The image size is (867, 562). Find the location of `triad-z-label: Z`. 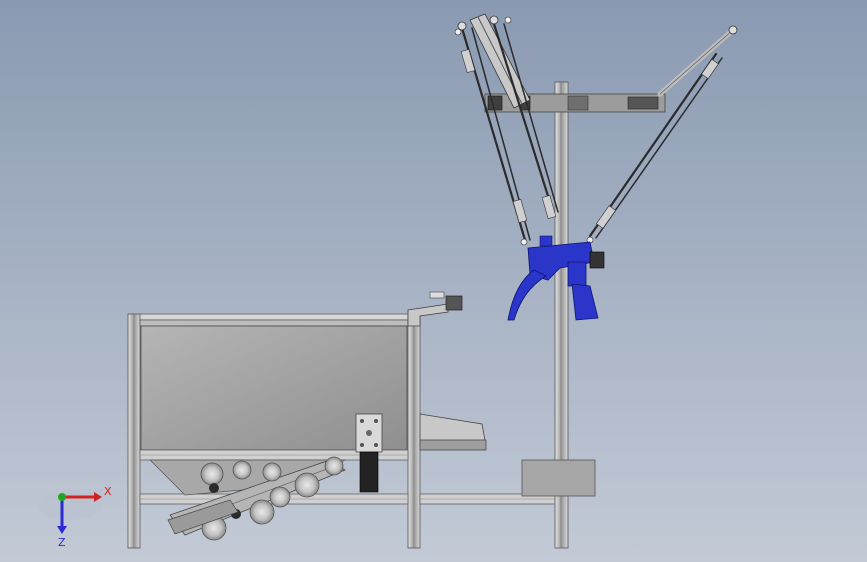

triad-z-label: Z is located at coordinates (62, 542).